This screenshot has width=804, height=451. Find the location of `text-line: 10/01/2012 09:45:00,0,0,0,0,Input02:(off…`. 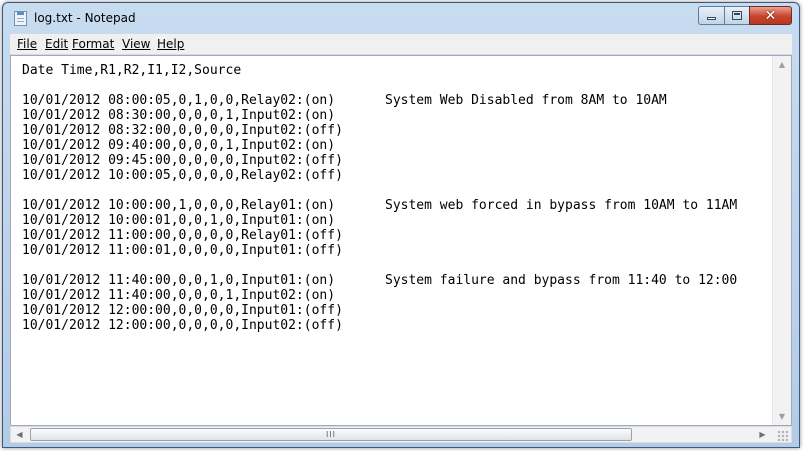

text-line: 10/01/2012 09:45:00,0,0,0,0,Input02:(off… is located at coordinates (182, 160).